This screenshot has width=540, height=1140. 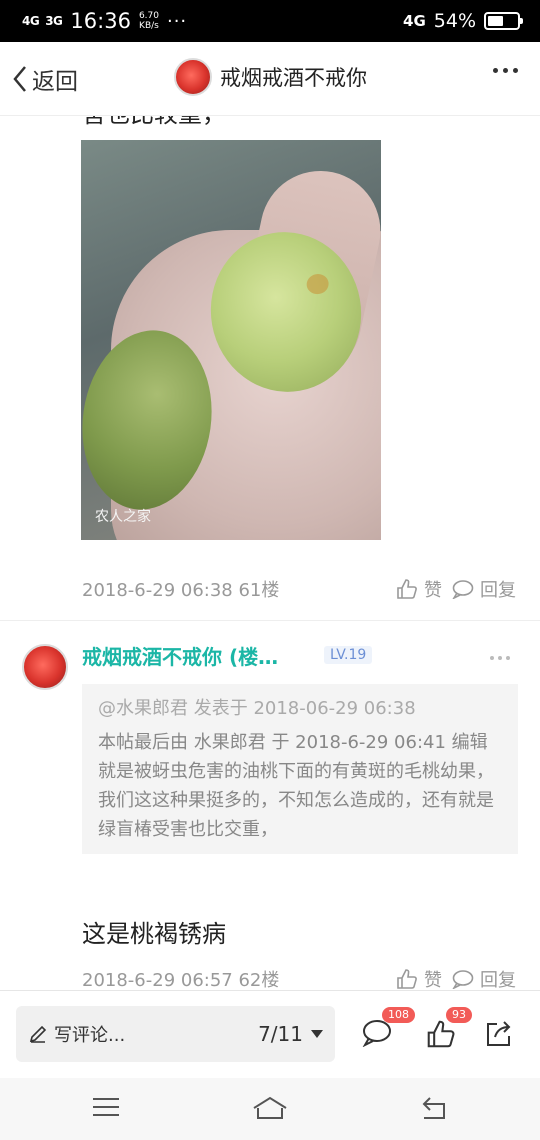 What do you see at coordinates (414, 21) in the screenshot?
I see `network-type: 4G` at bounding box center [414, 21].